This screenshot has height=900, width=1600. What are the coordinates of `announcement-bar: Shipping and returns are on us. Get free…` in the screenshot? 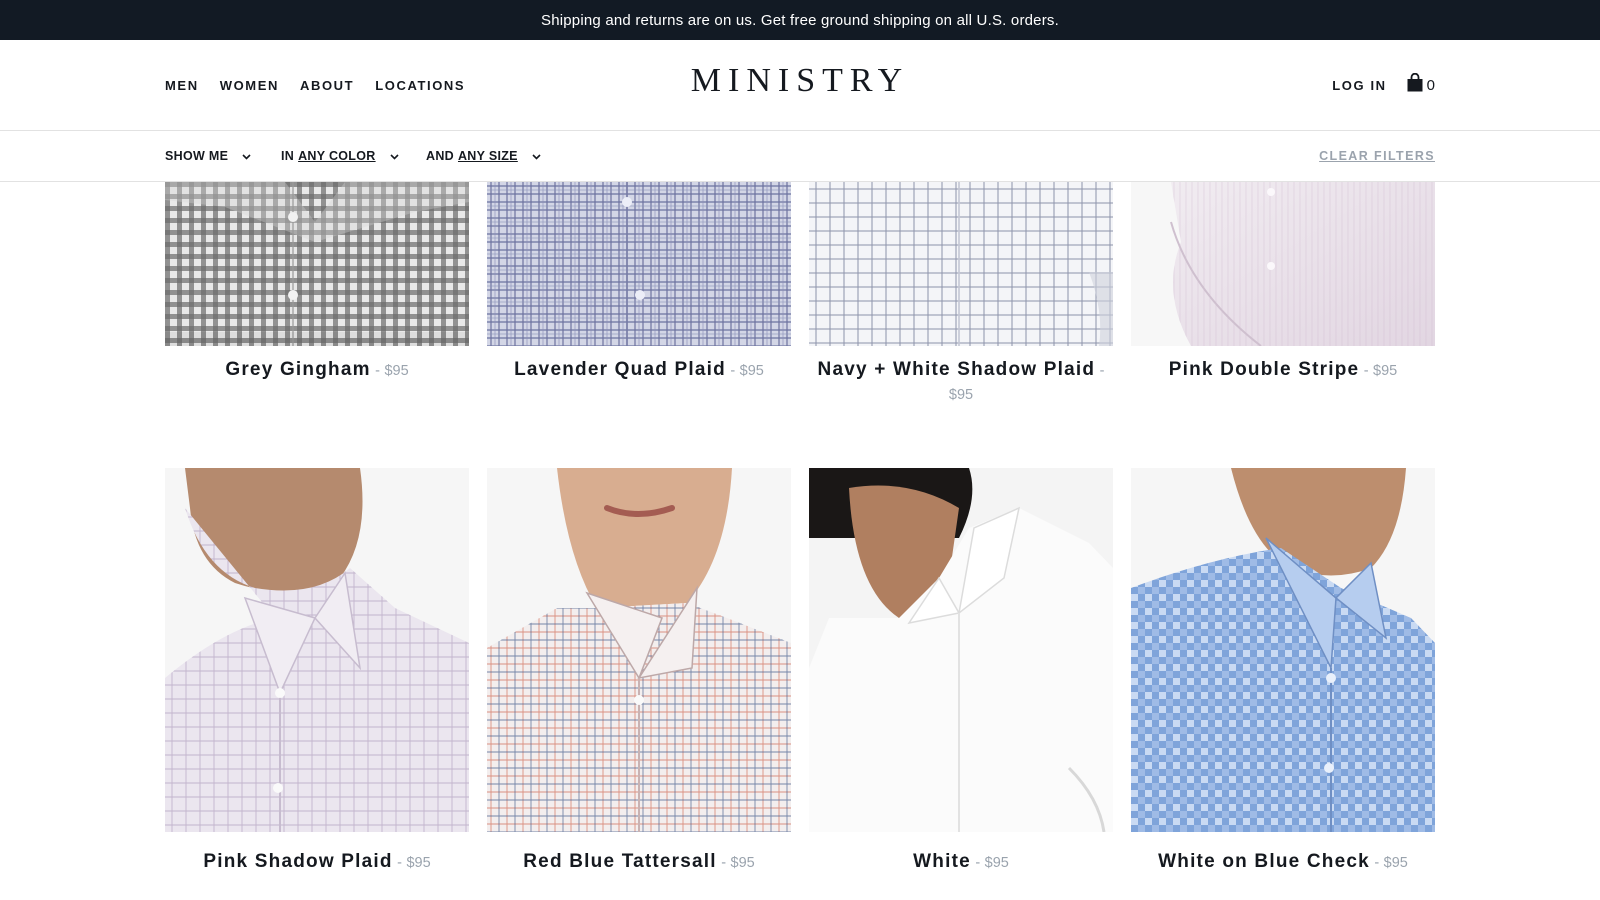 It's located at (800, 20).